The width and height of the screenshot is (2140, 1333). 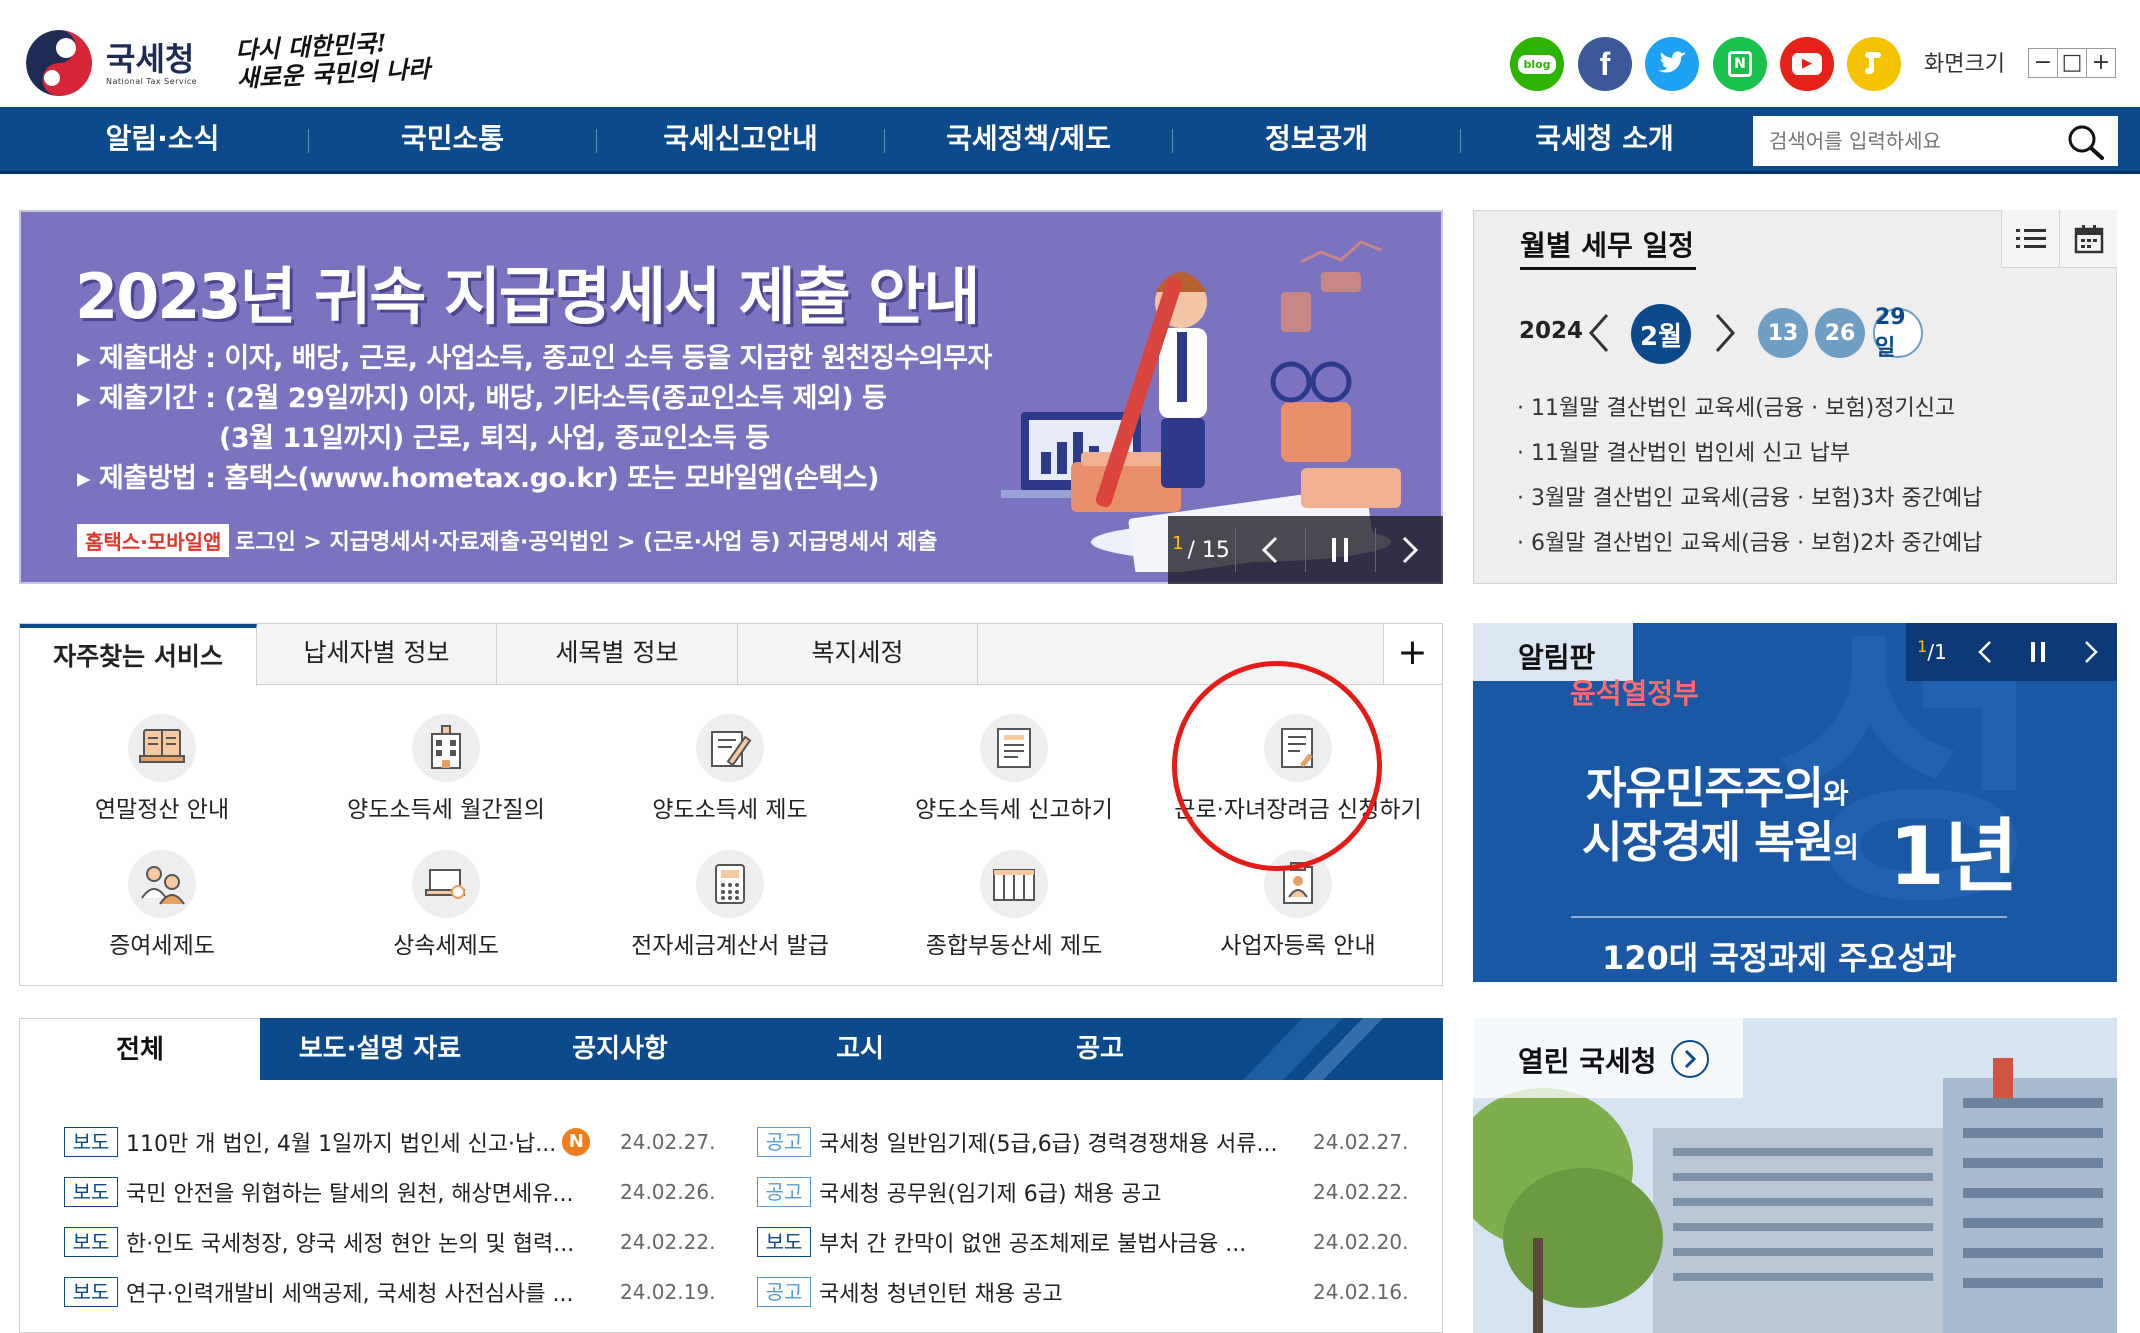 I want to click on service-e-tax-invoice: 전자세금계산서 발급, so click(x=730, y=905).